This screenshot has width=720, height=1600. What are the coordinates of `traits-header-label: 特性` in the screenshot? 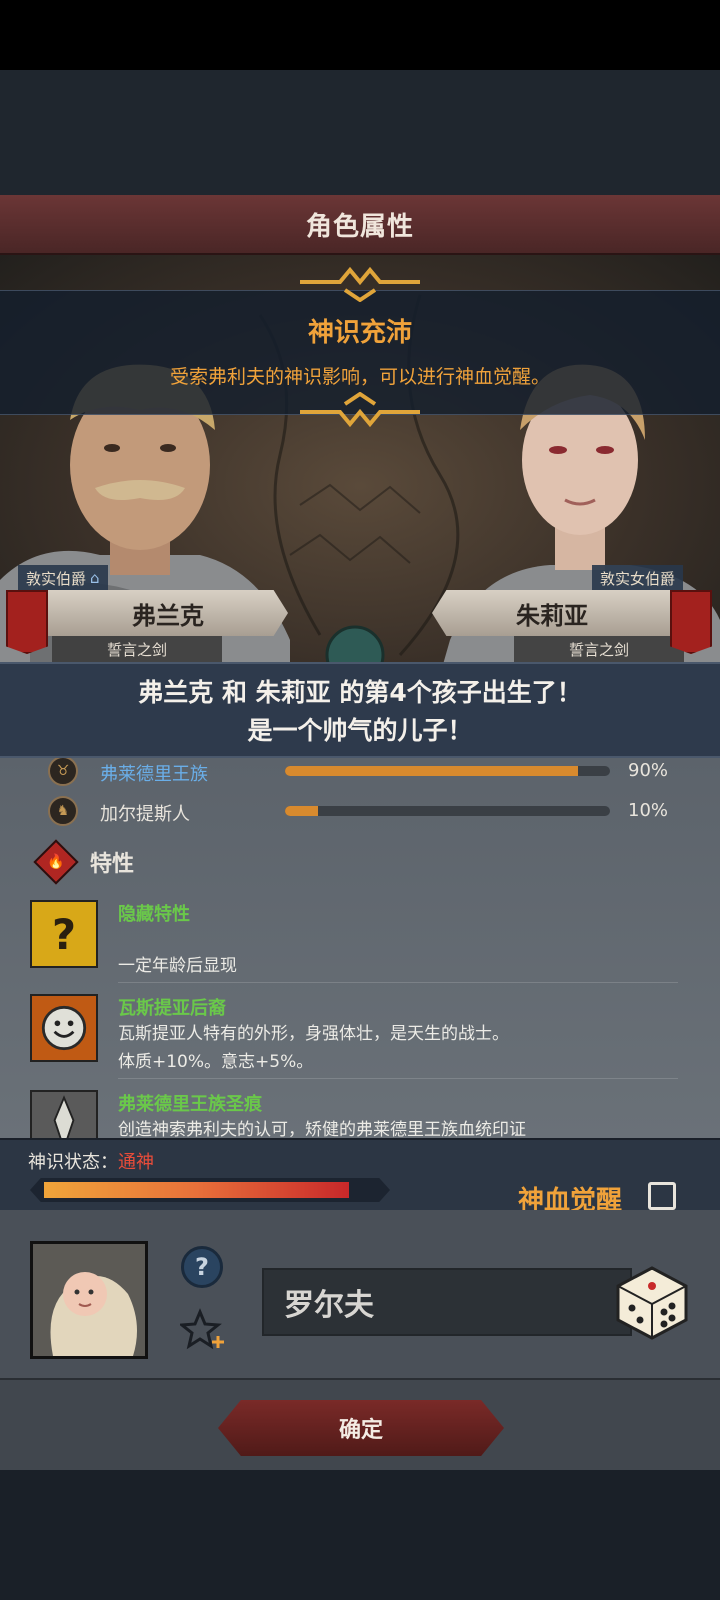 It's located at (112, 864).